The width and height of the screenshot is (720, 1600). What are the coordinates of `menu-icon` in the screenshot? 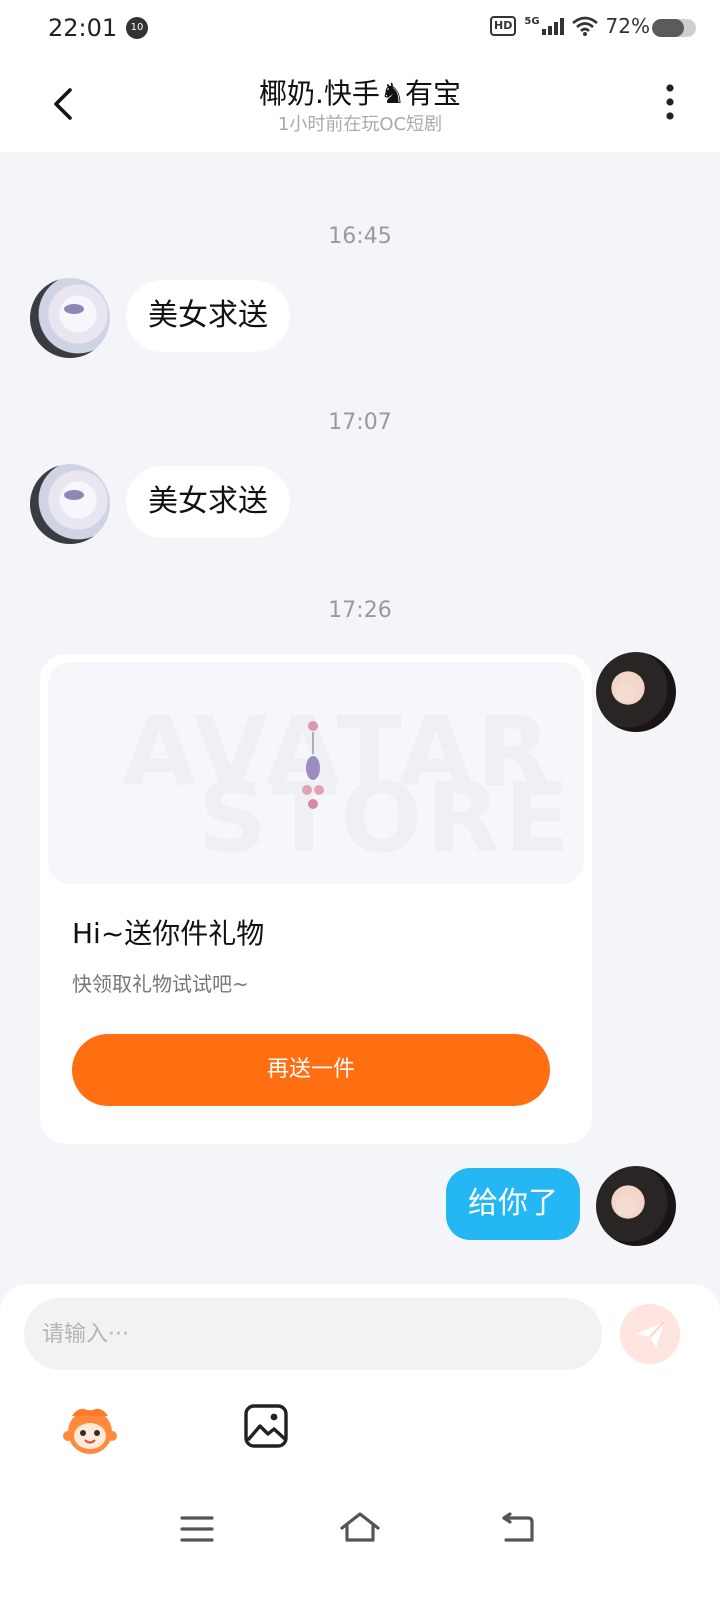 It's located at (197, 1529).